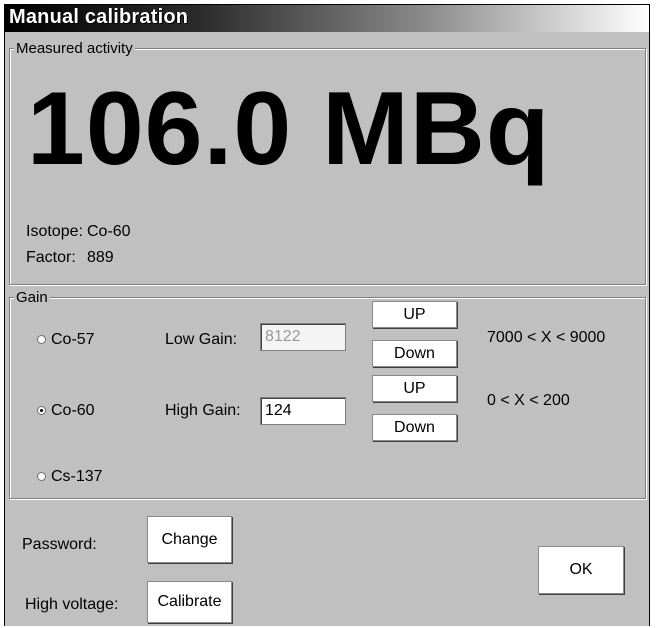 This screenshot has height=628, width=657. I want to click on high-gain-range: 0 < X < 200, so click(528, 400).